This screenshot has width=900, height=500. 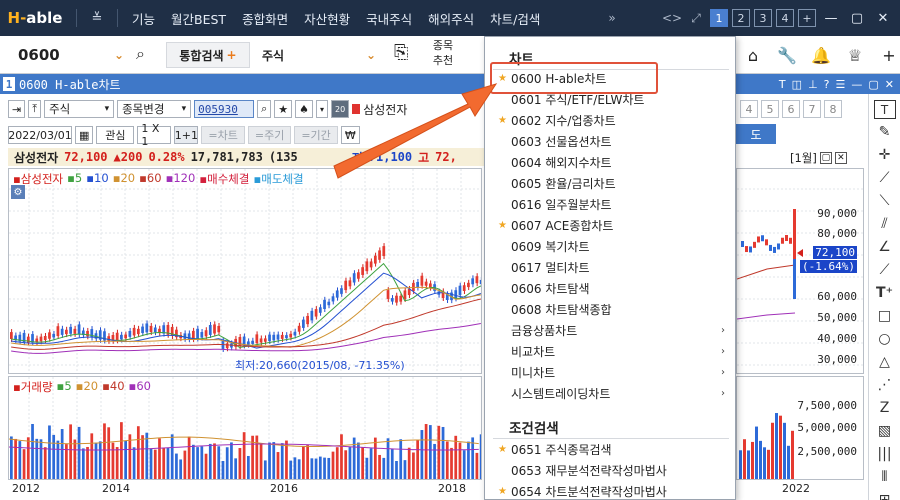 I want to click on menu-item: 비교차트 ›, so click(x=610, y=351).